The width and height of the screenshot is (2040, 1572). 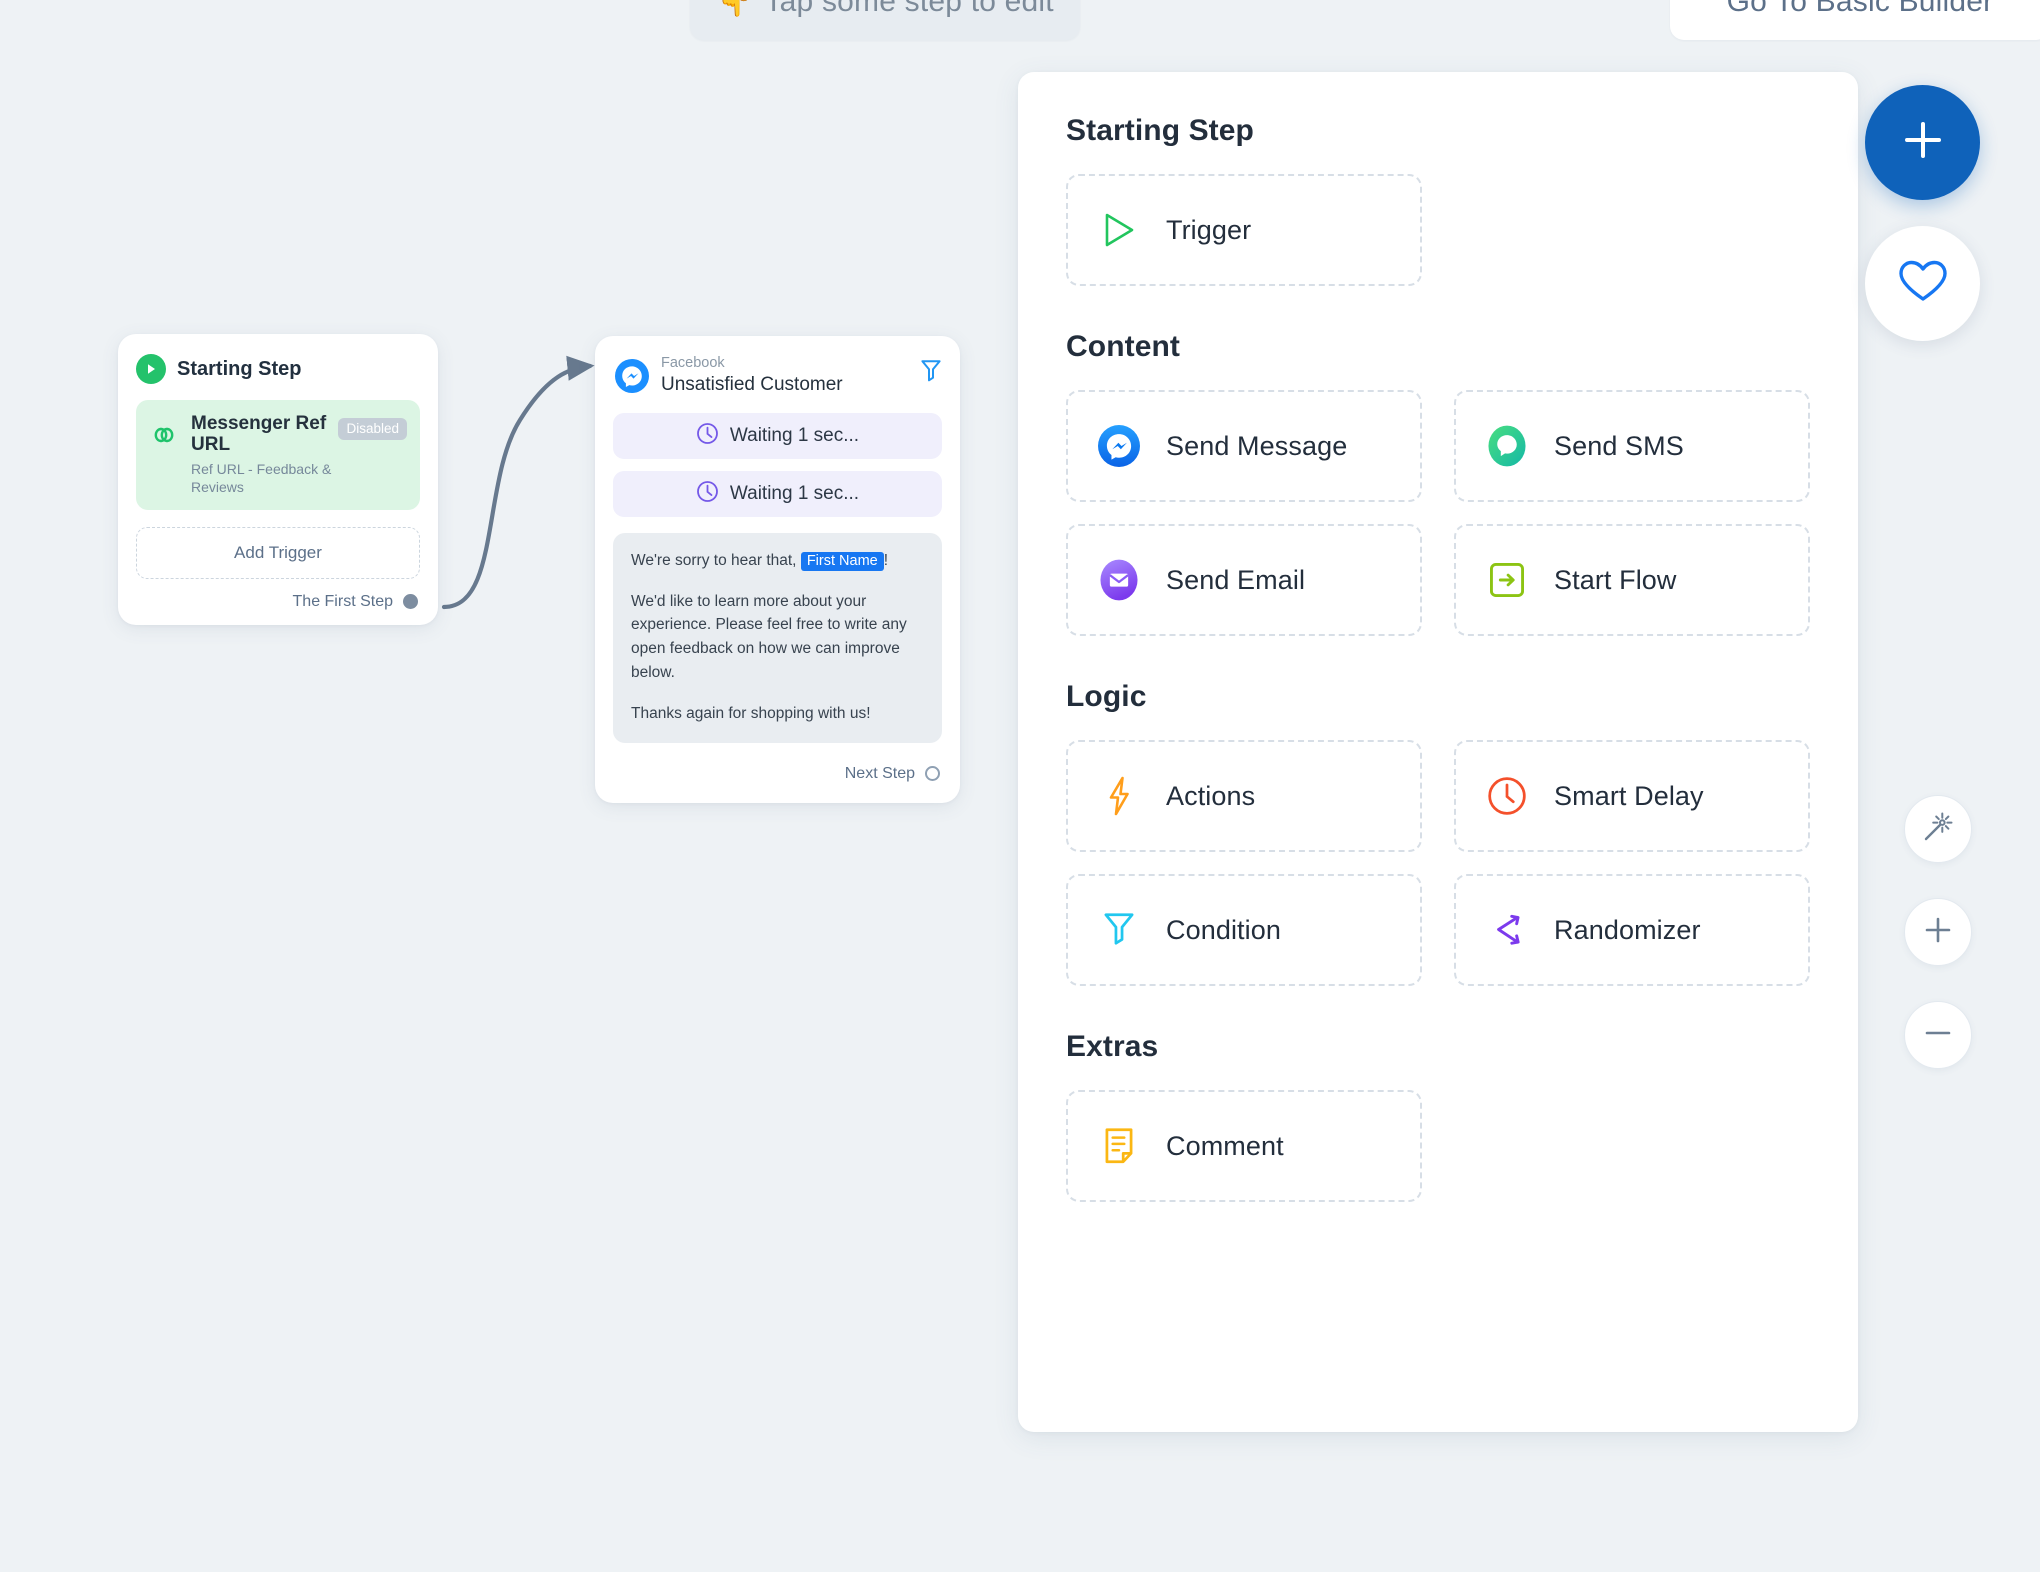 I want to click on option-condition-label: Condition, so click(x=1223, y=929).